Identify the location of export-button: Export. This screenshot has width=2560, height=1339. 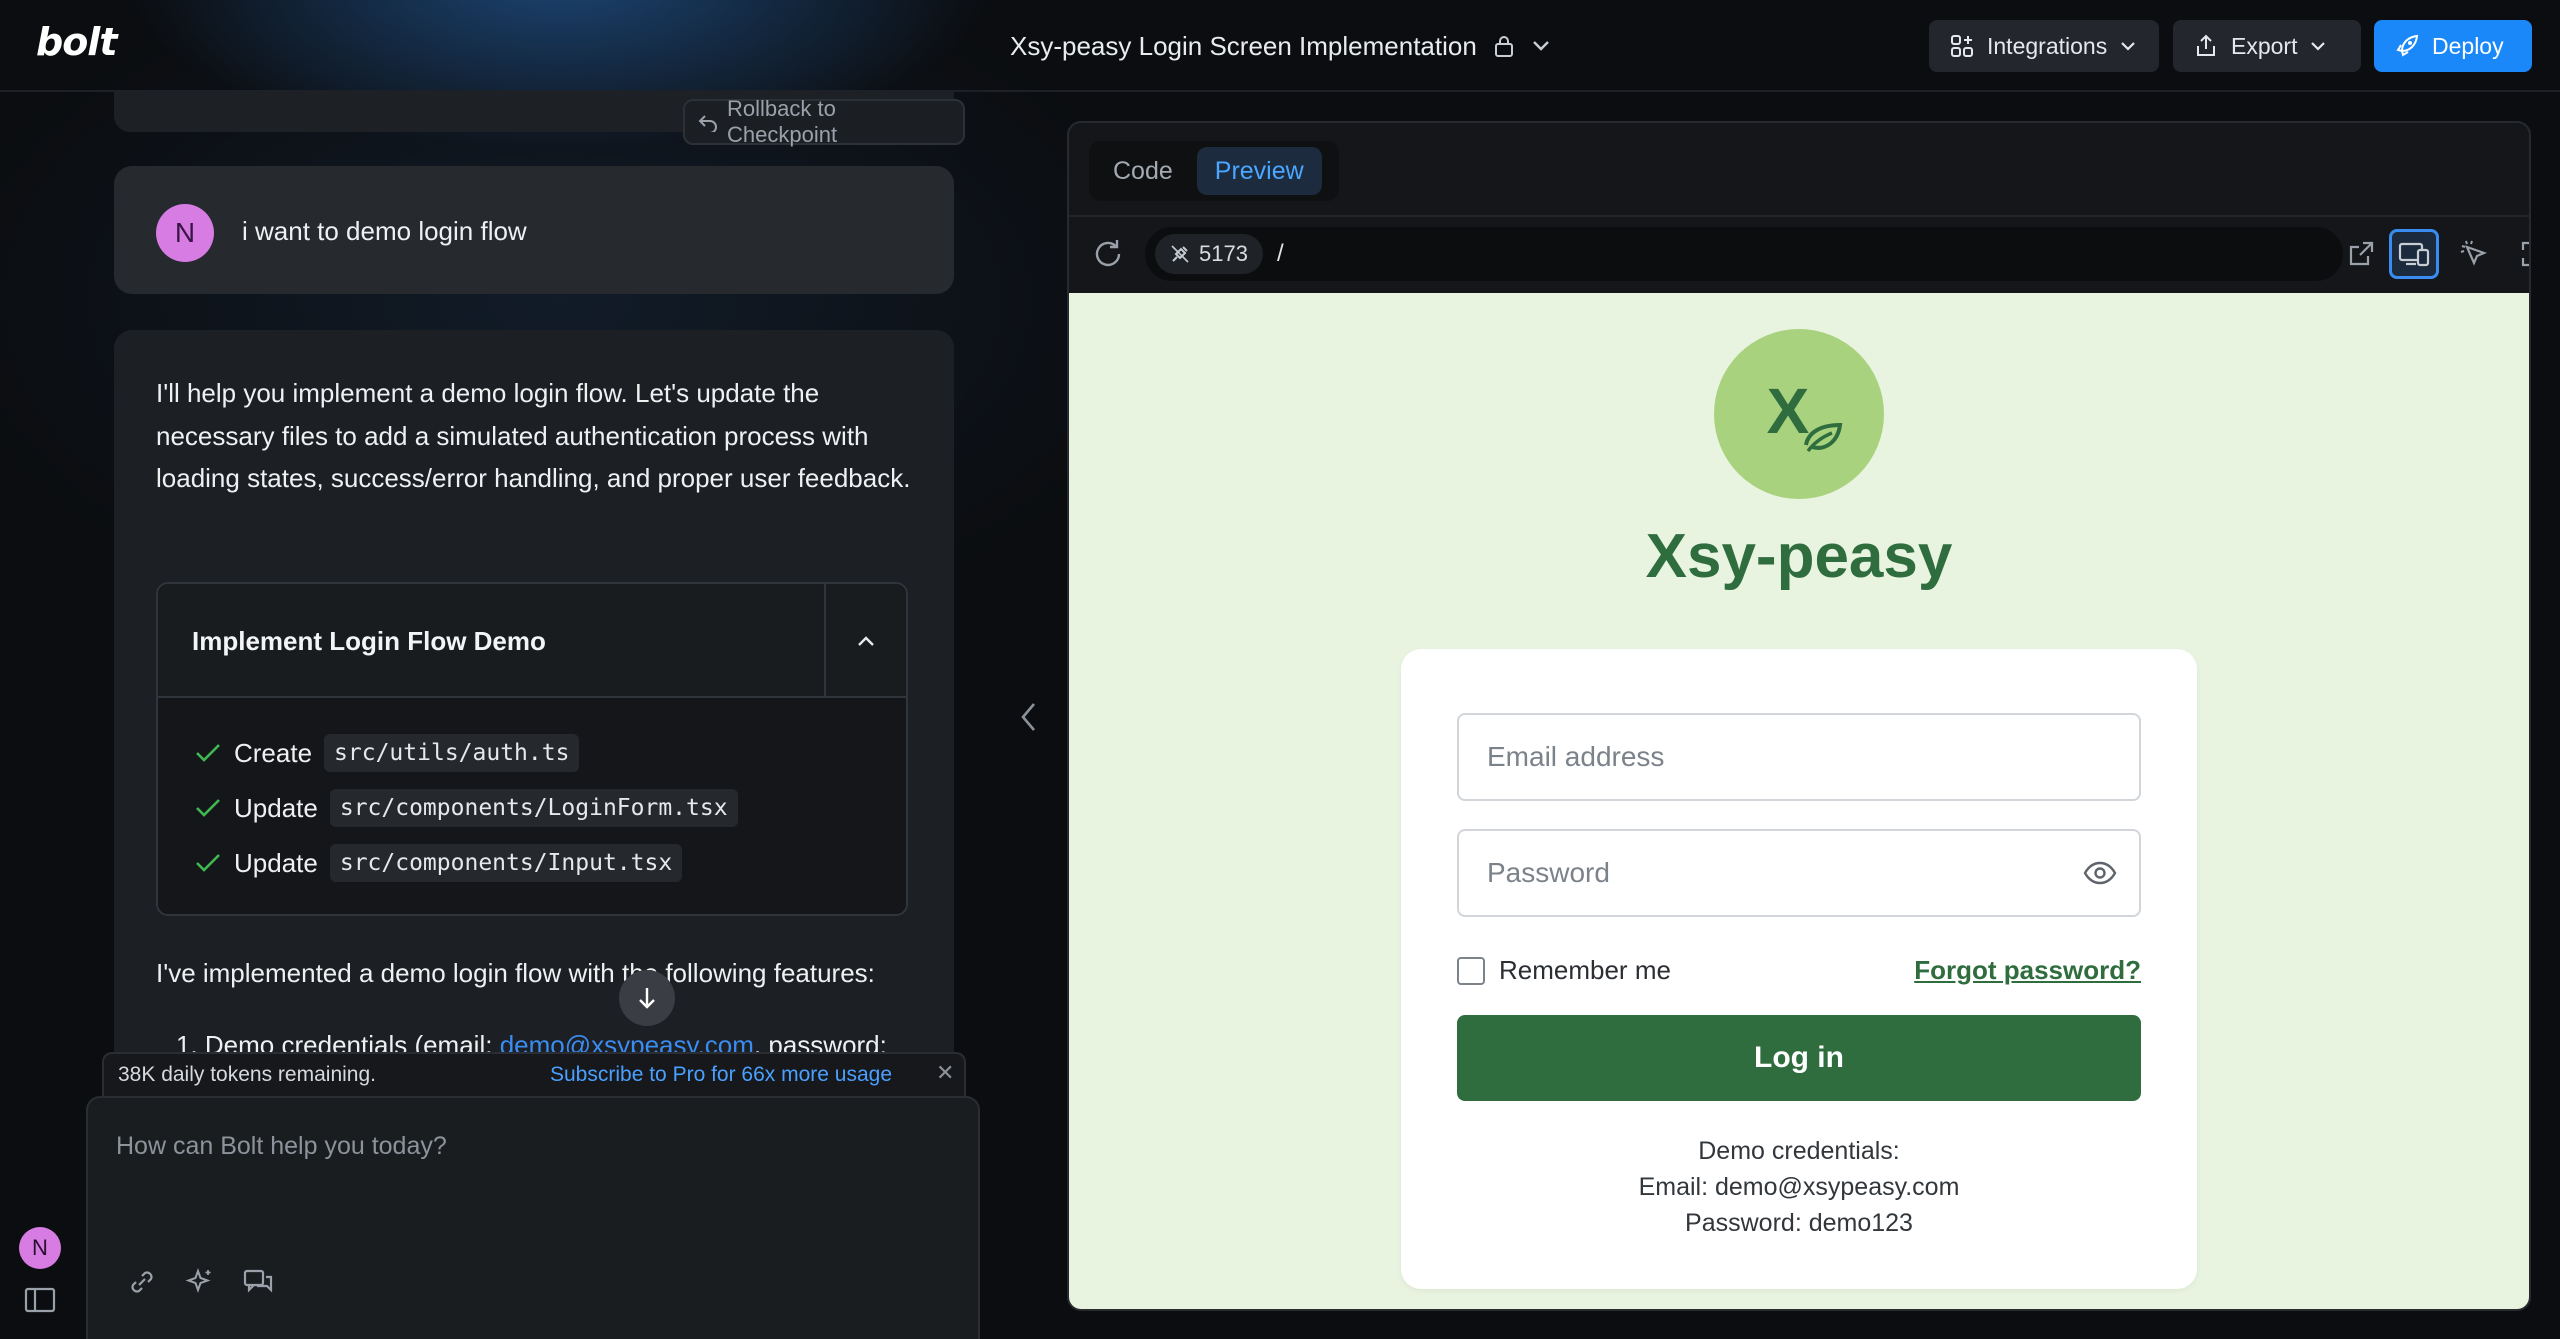
(2267, 46).